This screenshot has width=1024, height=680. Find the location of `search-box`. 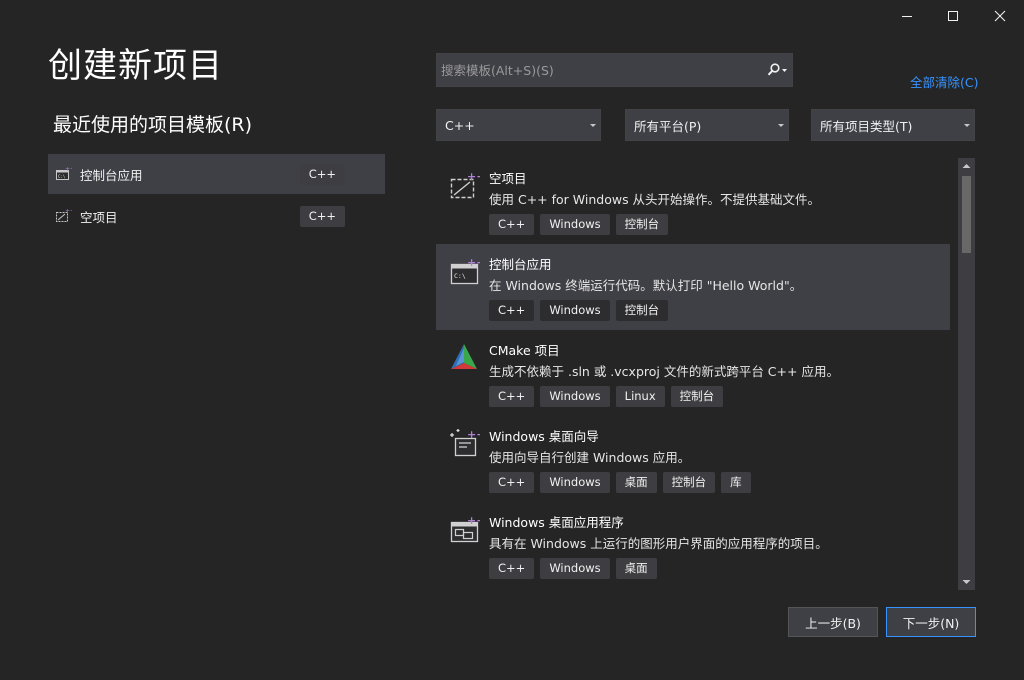

search-box is located at coordinates (614, 70).